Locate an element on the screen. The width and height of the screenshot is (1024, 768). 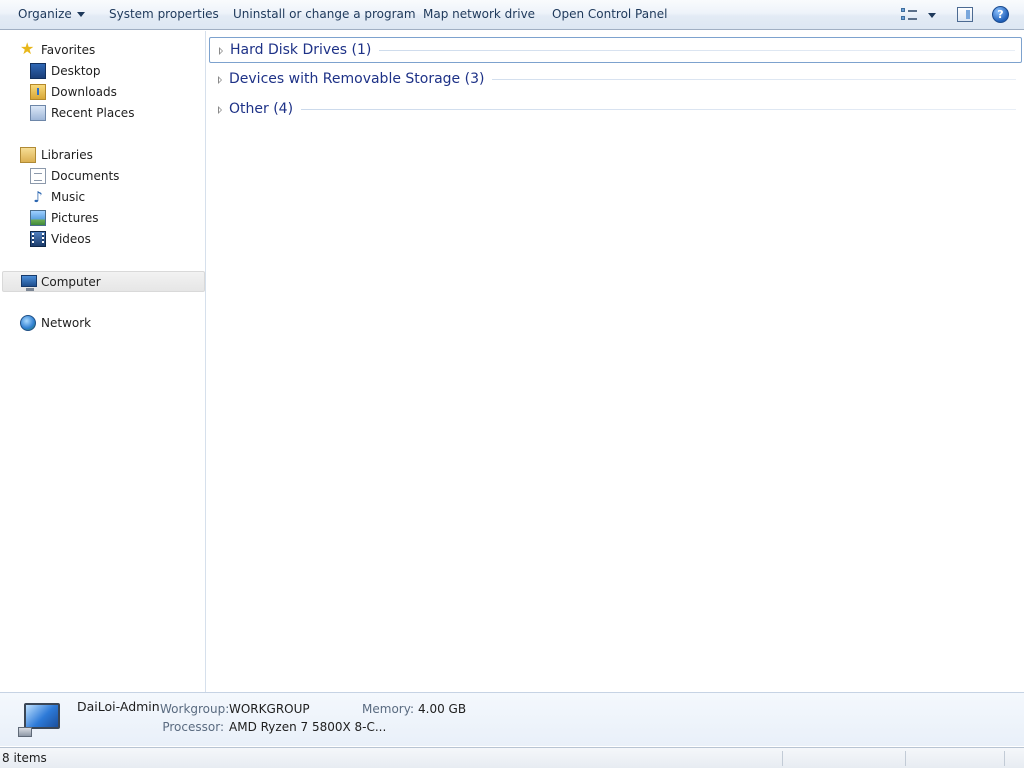
preview-pane-toggle is located at coordinates (965, 14).